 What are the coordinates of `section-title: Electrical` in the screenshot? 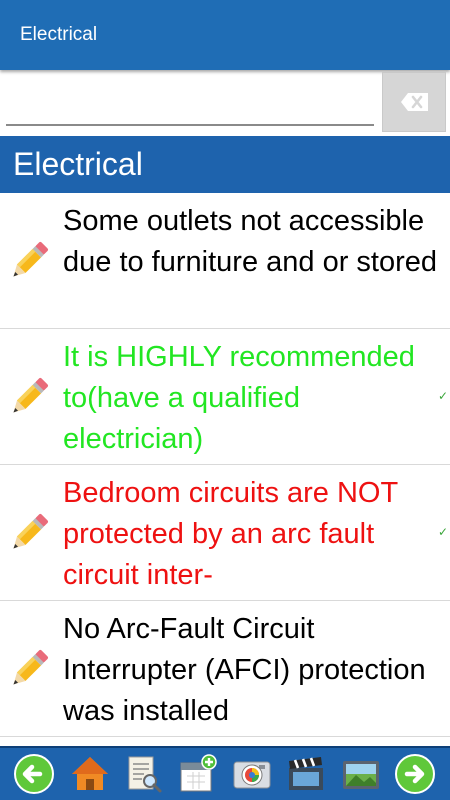 It's located at (78, 164).